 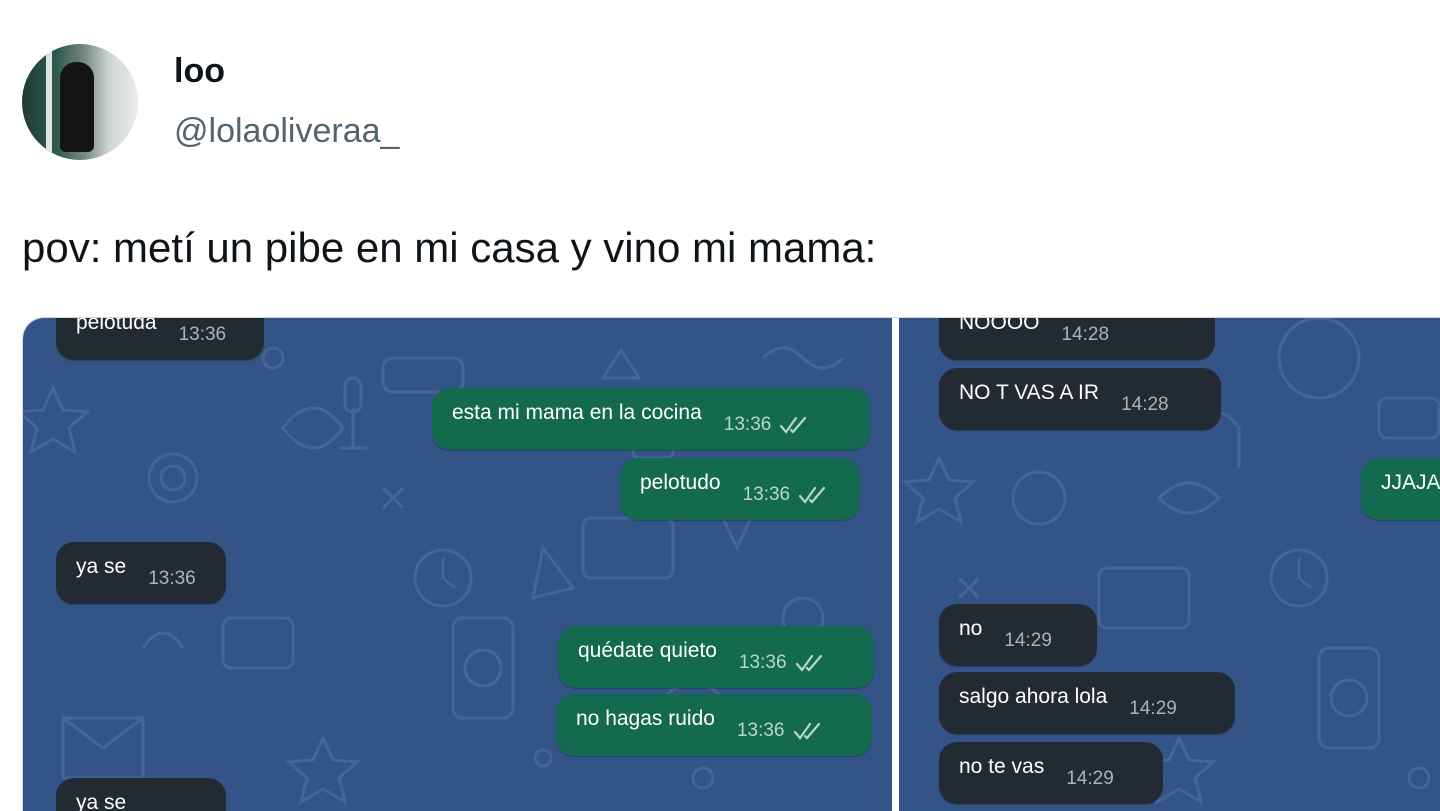 I want to click on outgoing-message-bubble: esta mi mama en la cocina 13:36, so click(x=651, y=419).